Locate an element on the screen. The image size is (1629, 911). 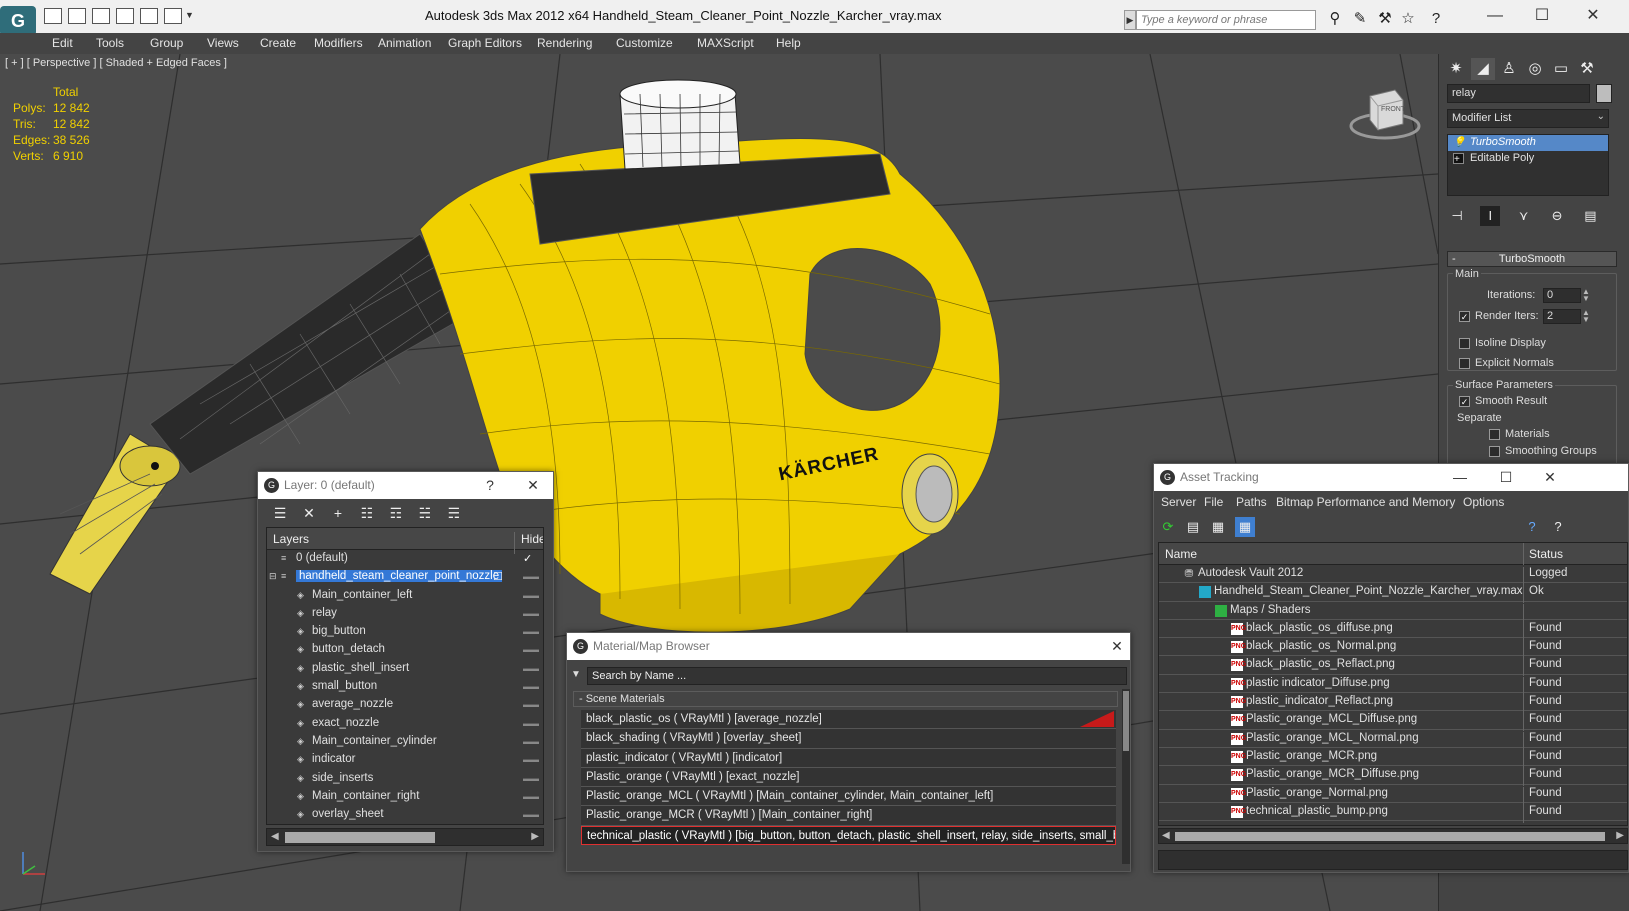
context-help-icon: ? is located at coordinates (1558, 527).